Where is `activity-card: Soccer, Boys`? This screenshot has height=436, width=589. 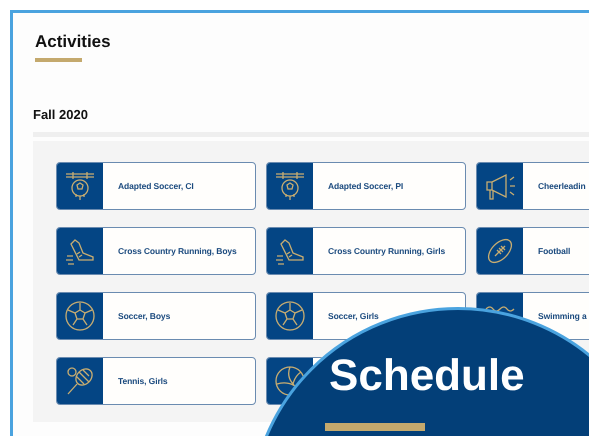
activity-card: Soccer, Boys is located at coordinates (156, 316).